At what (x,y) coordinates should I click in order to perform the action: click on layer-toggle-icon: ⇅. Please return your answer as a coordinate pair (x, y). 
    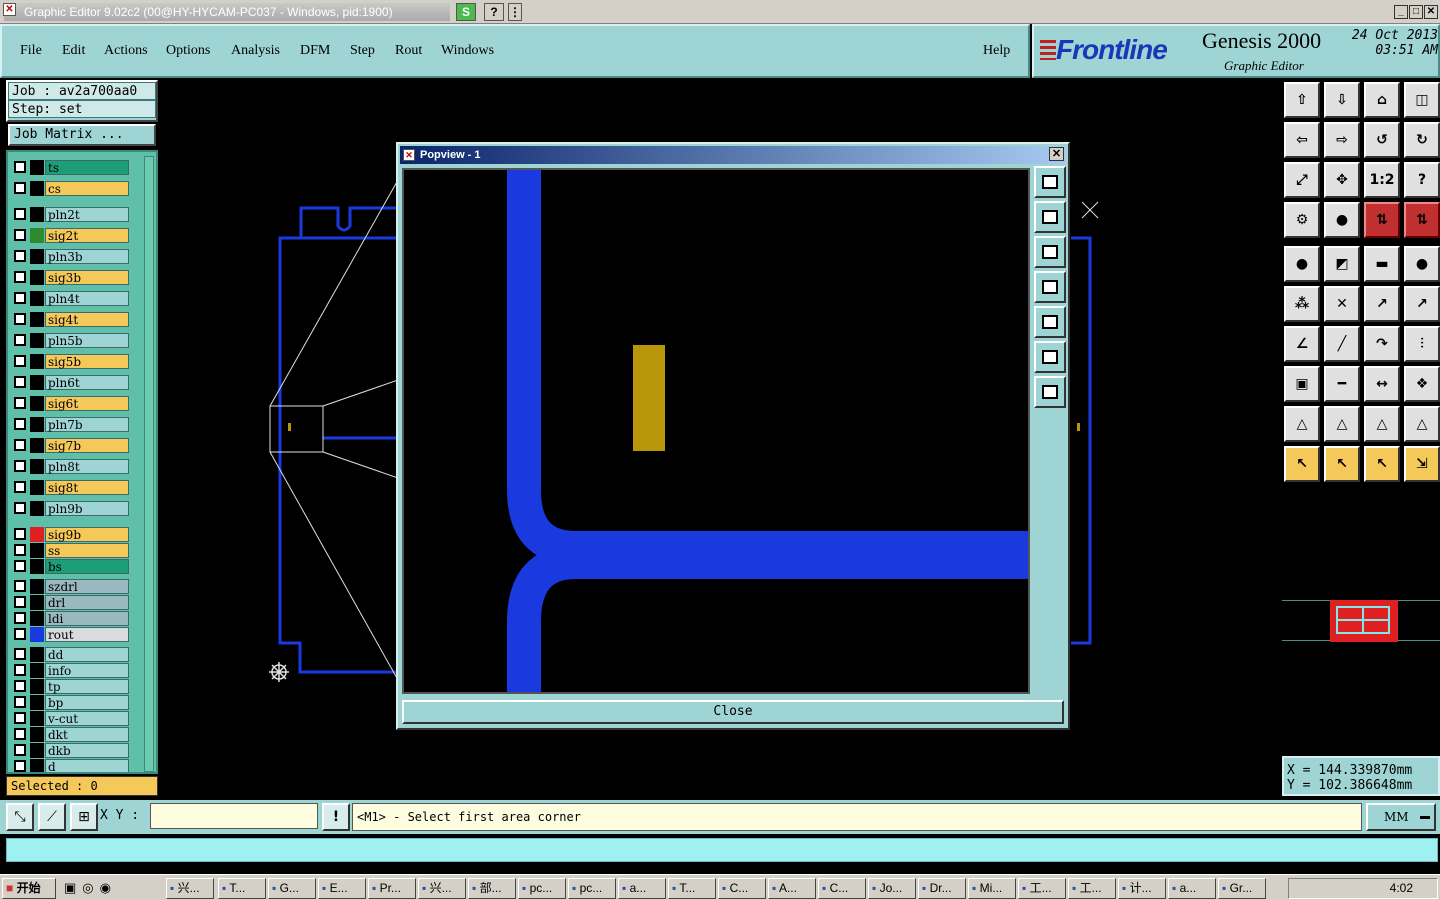
    Looking at the image, I should click on (1382, 220).